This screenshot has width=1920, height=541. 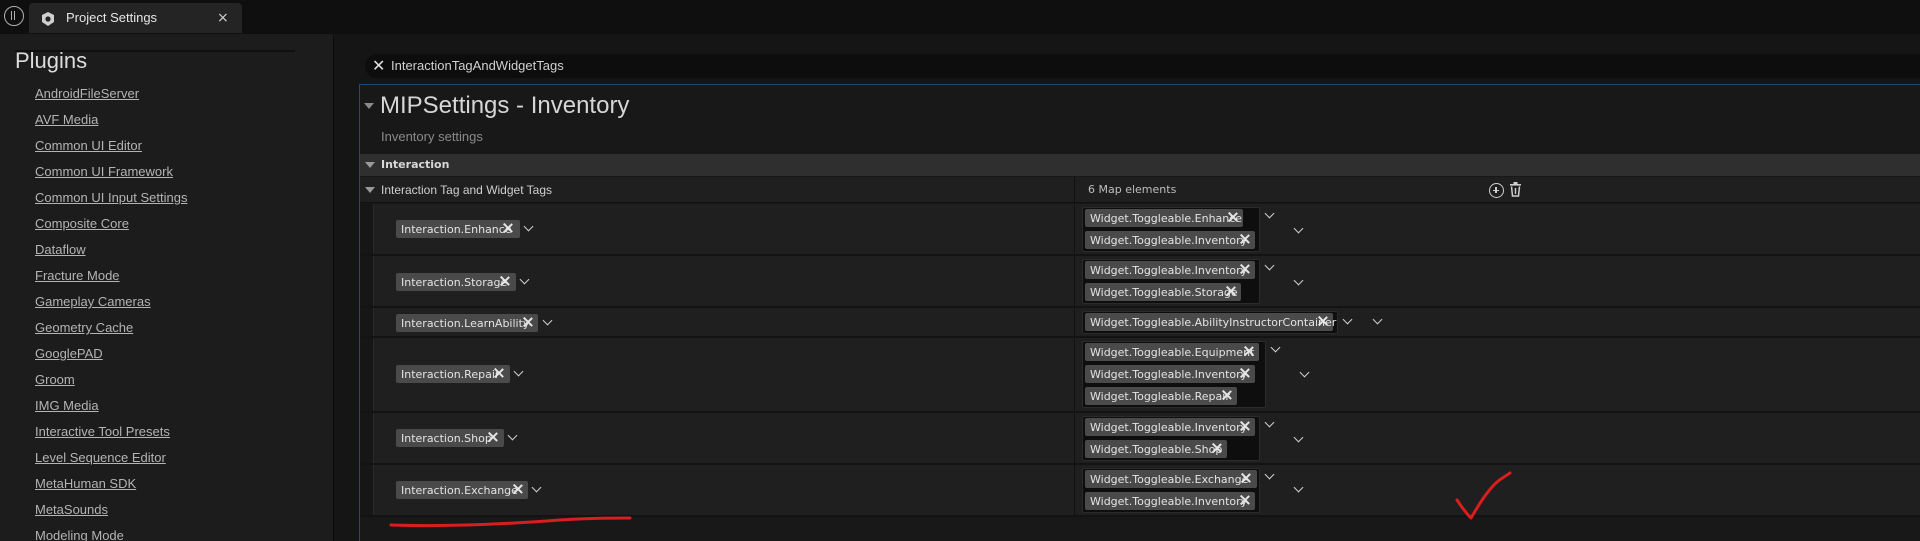 What do you see at coordinates (1515, 189) in the screenshot?
I see `trash-icon` at bounding box center [1515, 189].